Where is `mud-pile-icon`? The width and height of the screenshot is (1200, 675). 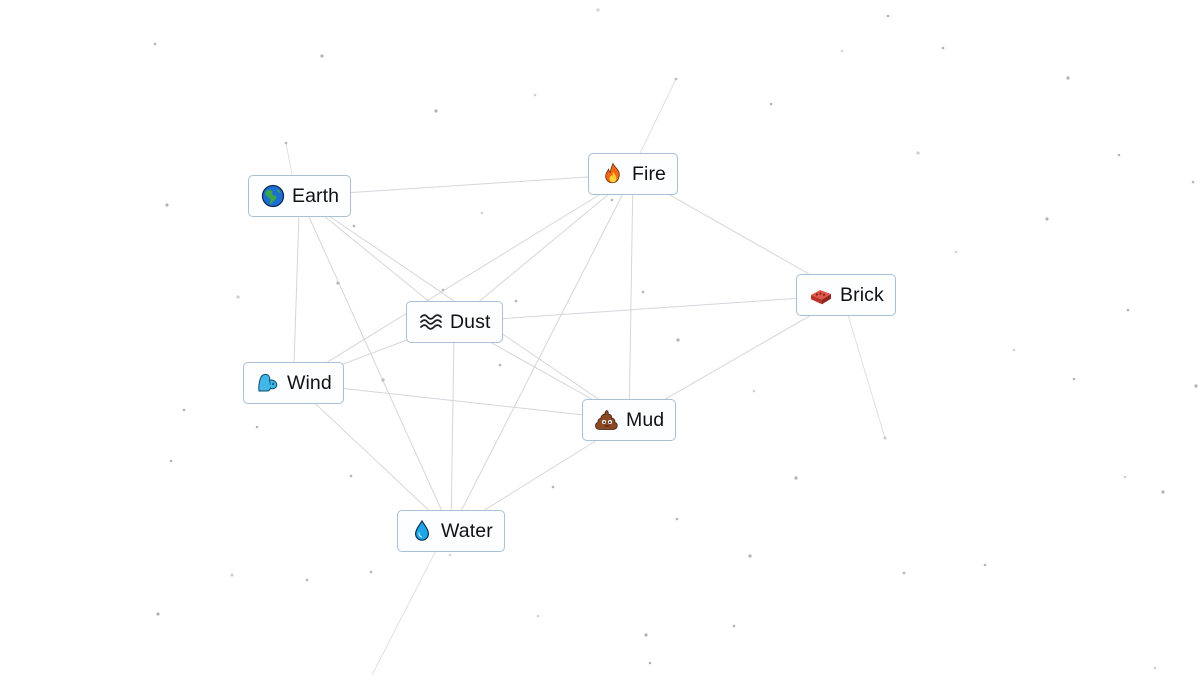
mud-pile-icon is located at coordinates (607, 420).